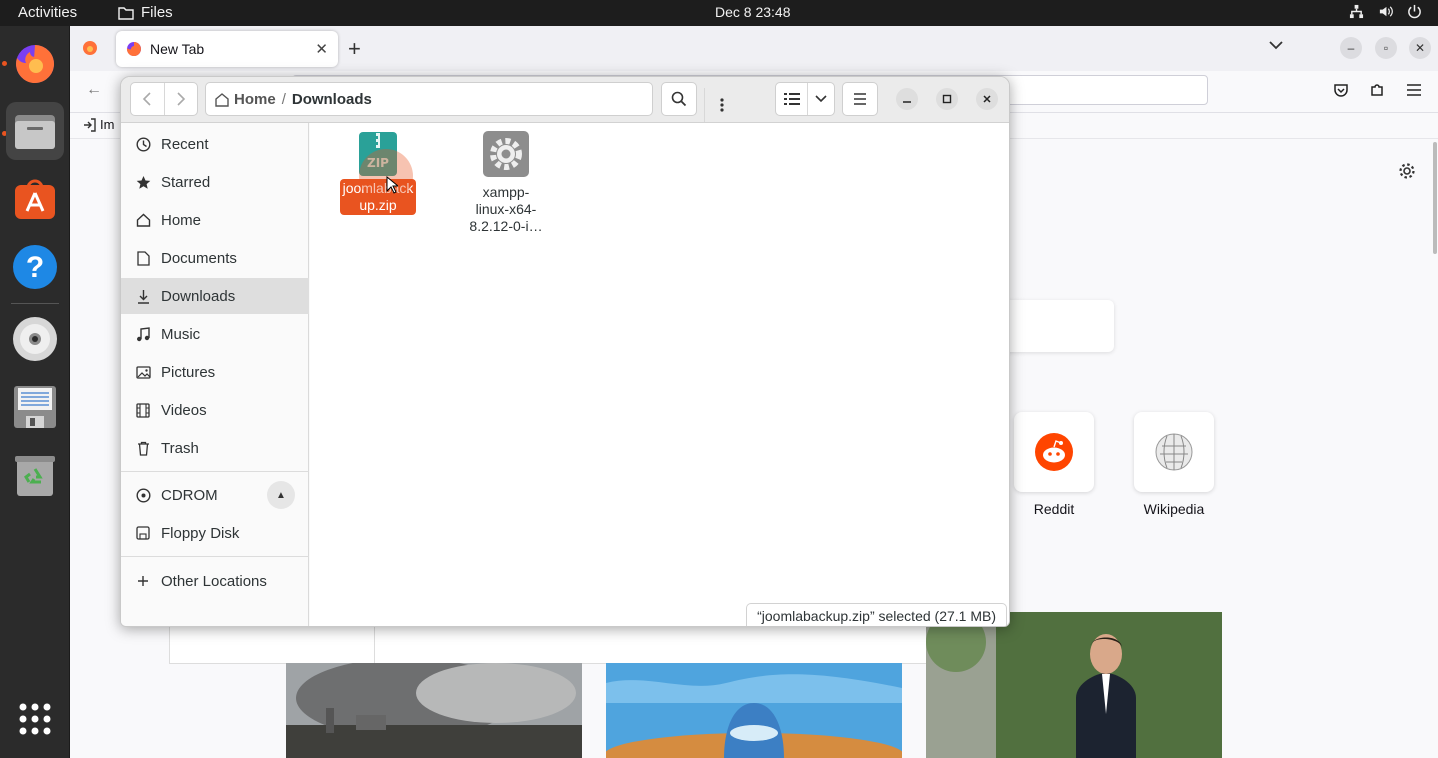 This screenshot has width=1438, height=758. What do you see at coordinates (157, 12) in the screenshot?
I see `app-menu-label: Files` at bounding box center [157, 12].